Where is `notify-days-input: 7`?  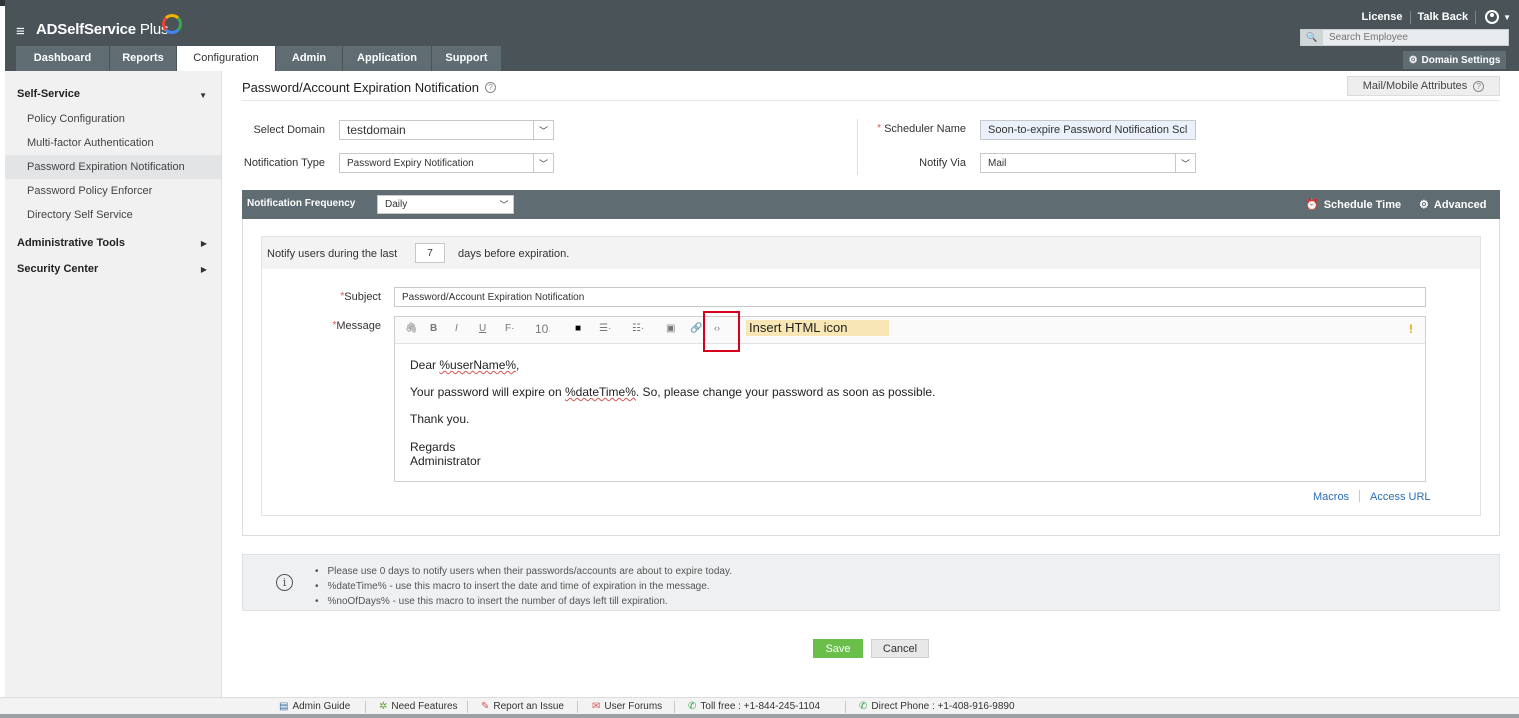
notify-days-input: 7 is located at coordinates (430, 253).